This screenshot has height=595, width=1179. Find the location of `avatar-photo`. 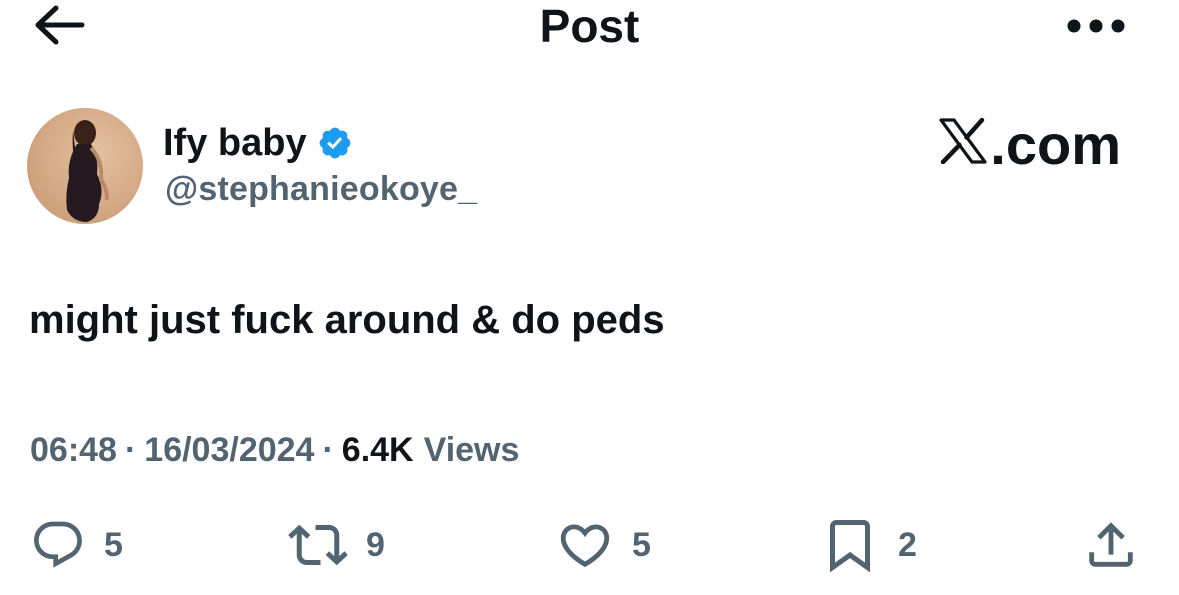

avatar-photo is located at coordinates (87, 171).